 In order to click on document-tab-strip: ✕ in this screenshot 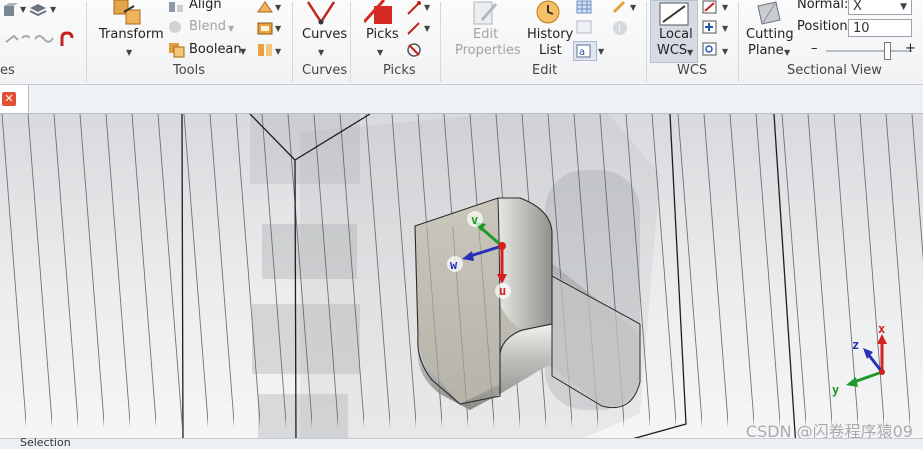, I will do `click(461, 99)`.